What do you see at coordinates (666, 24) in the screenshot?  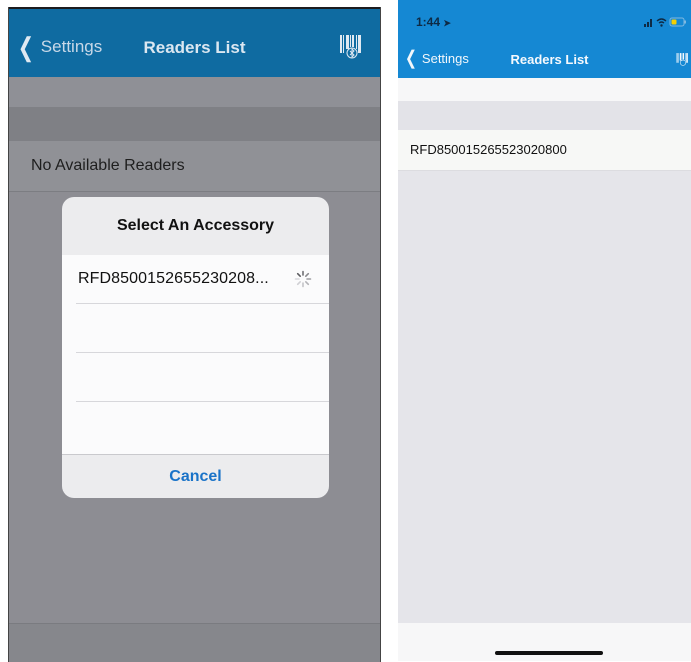 I see `status-icons` at bounding box center [666, 24].